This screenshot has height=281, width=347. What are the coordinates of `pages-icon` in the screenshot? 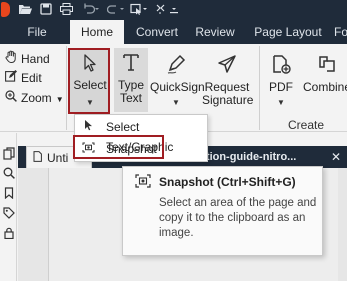 It's located at (9, 154).